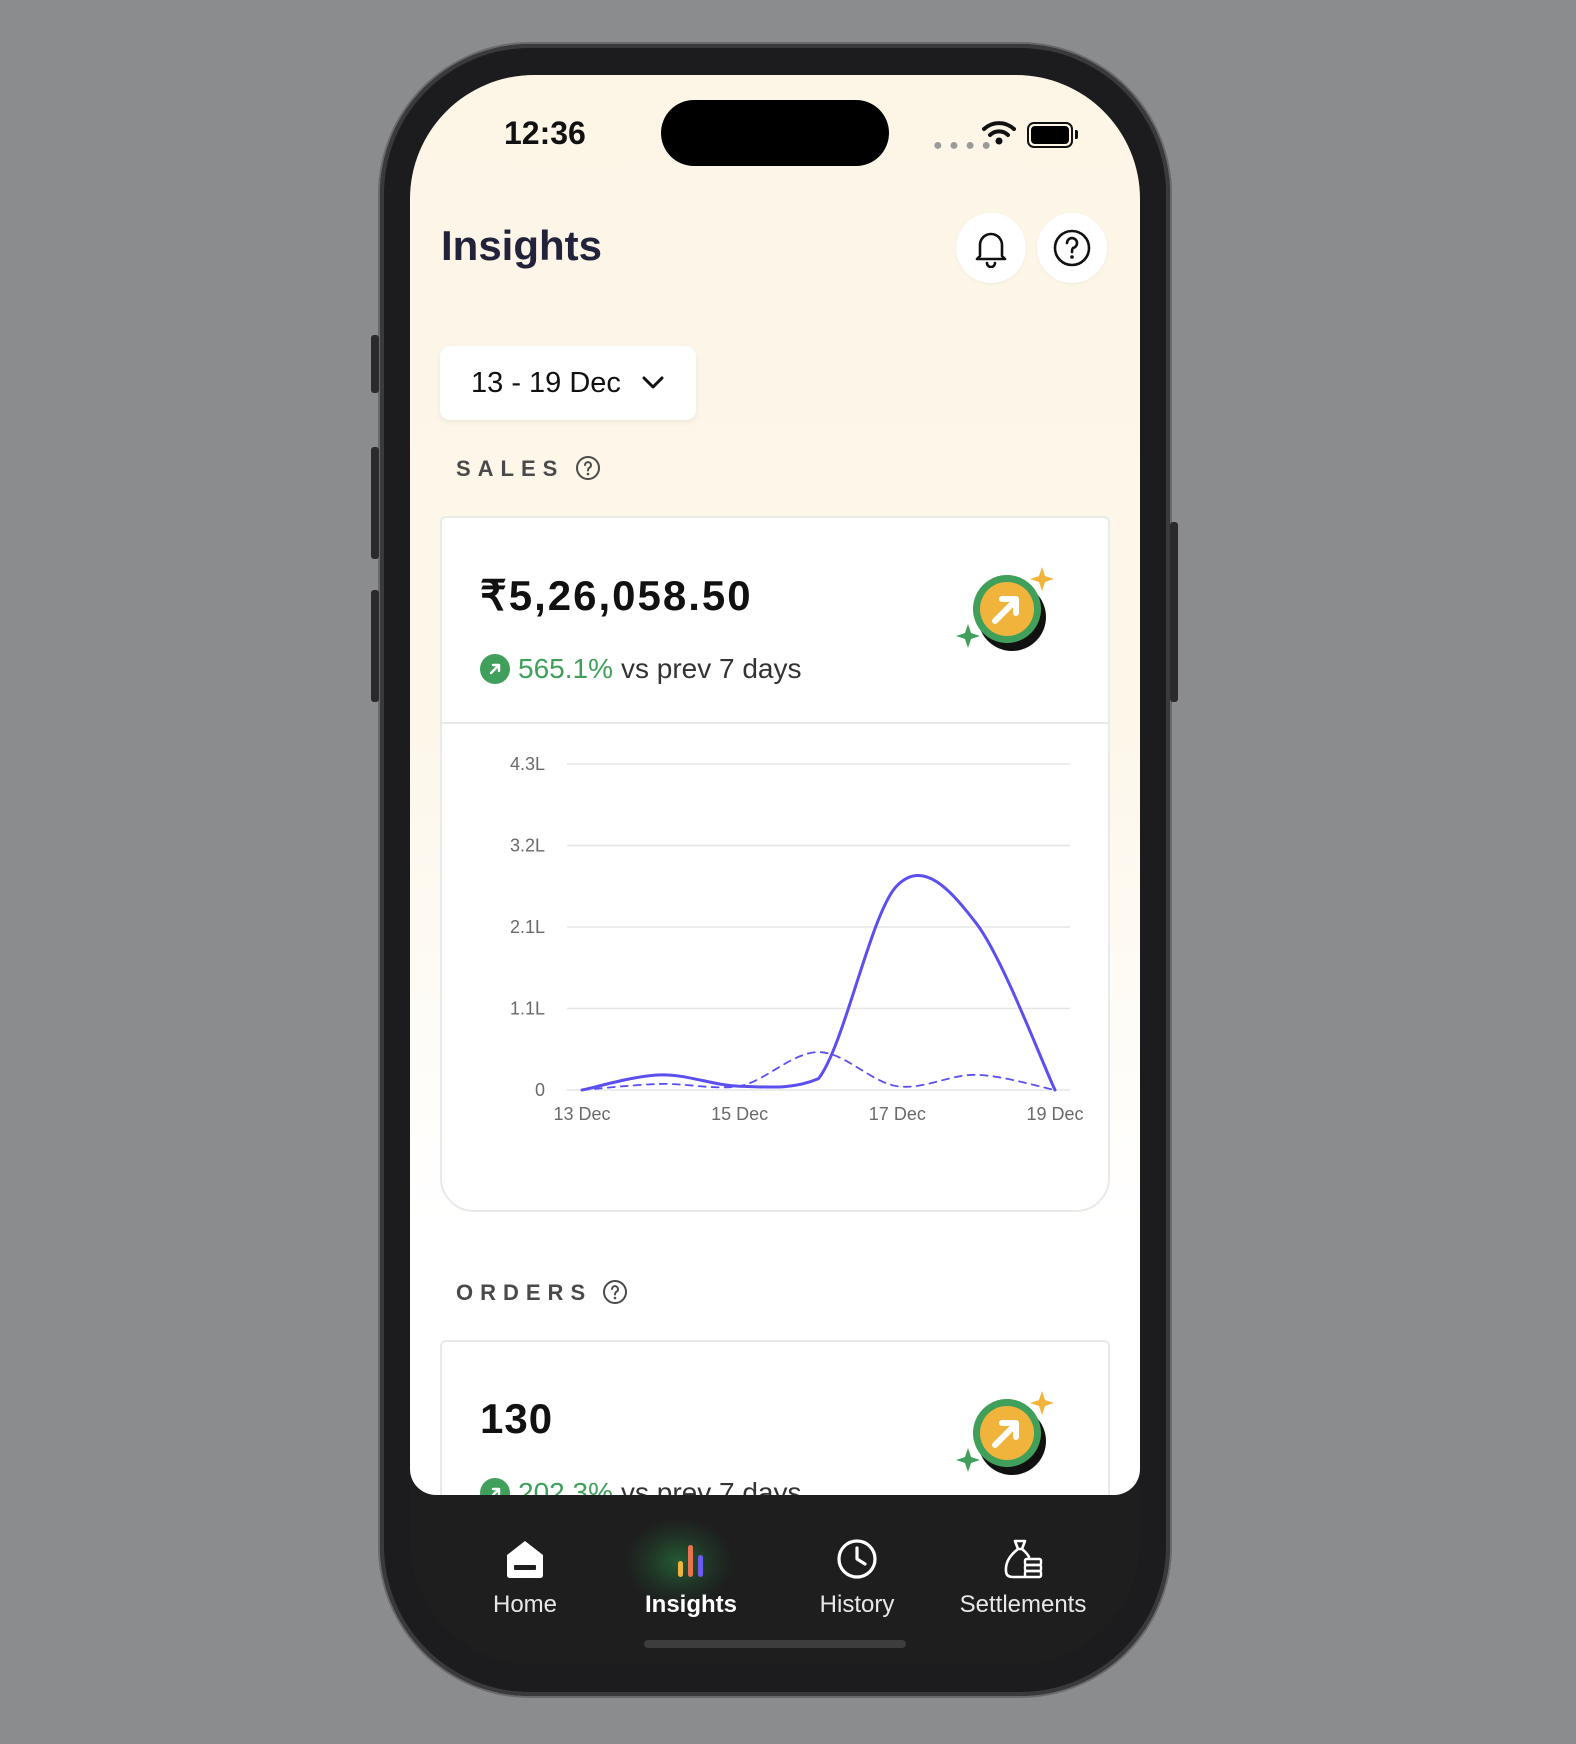  Describe the element at coordinates (510, 468) in the screenshot. I see `sales-section-label: SALES` at that location.